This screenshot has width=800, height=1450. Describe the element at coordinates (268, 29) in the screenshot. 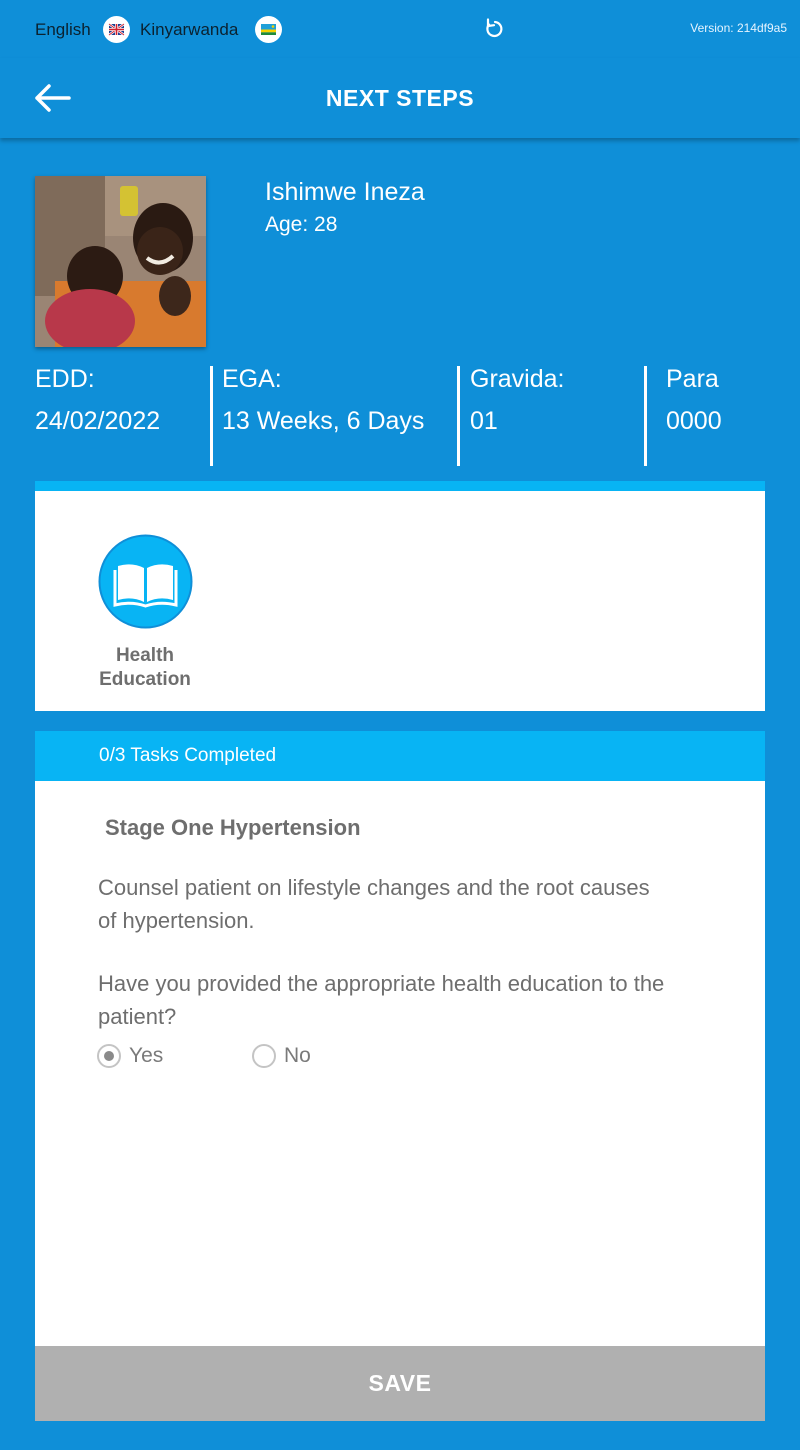

I see `rwanda-flag-icon` at that location.